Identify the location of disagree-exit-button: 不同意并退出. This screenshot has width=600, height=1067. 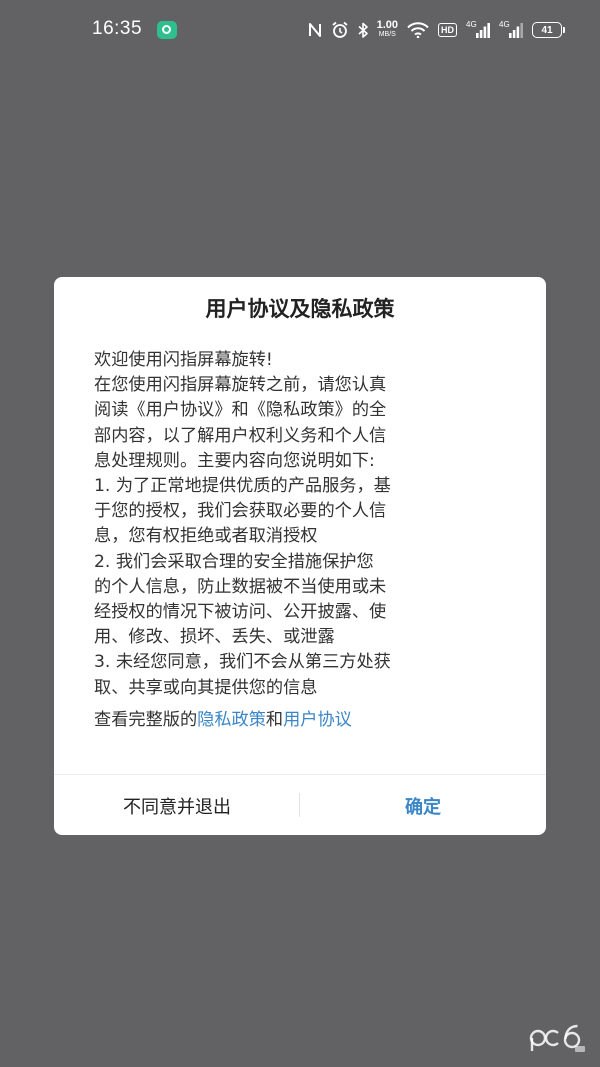
(177, 805).